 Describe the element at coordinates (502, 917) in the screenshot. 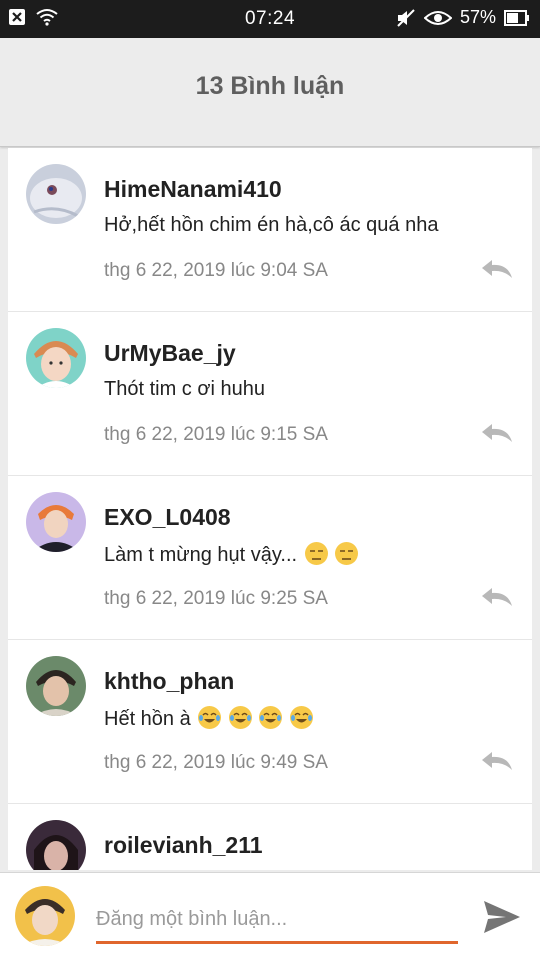

I see `send-icon` at that location.